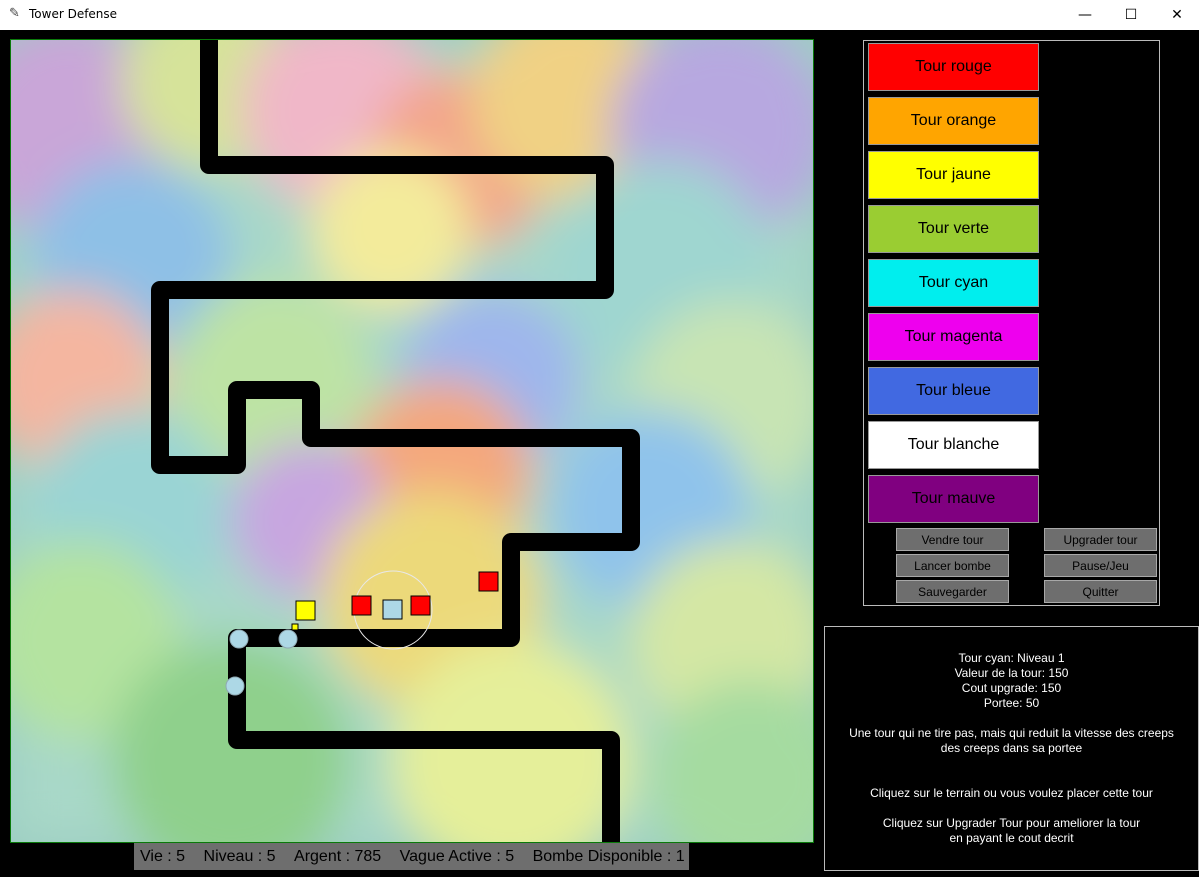 This screenshot has height=877, width=1199. Describe the element at coordinates (392, 609) in the screenshot. I see `cyan-slow-tower` at that location.